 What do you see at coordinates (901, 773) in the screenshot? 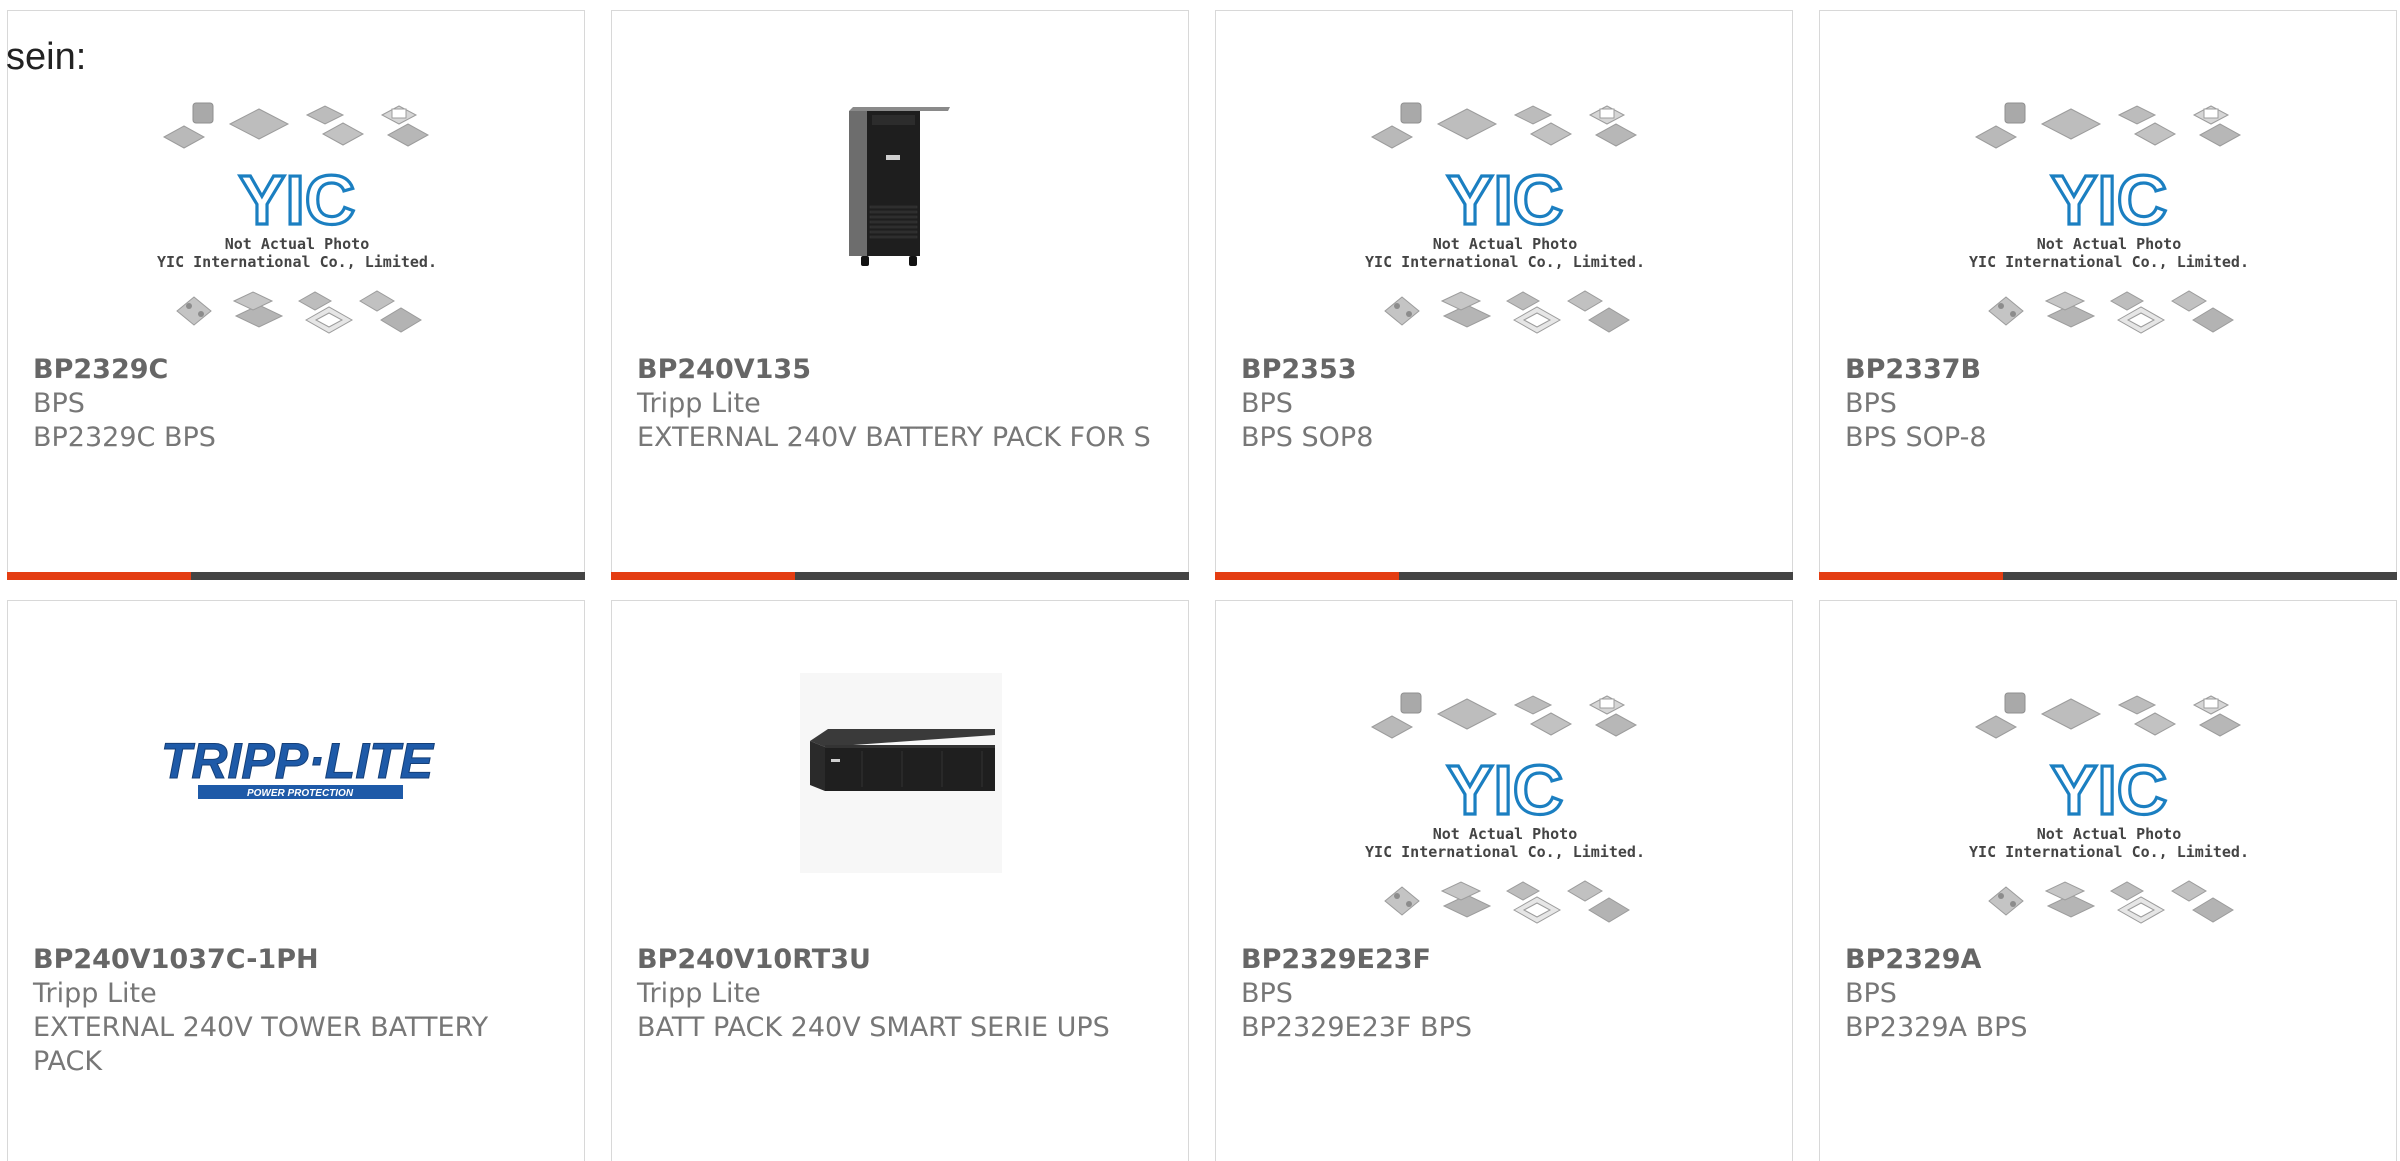
I see `rack-battery-icon` at bounding box center [901, 773].